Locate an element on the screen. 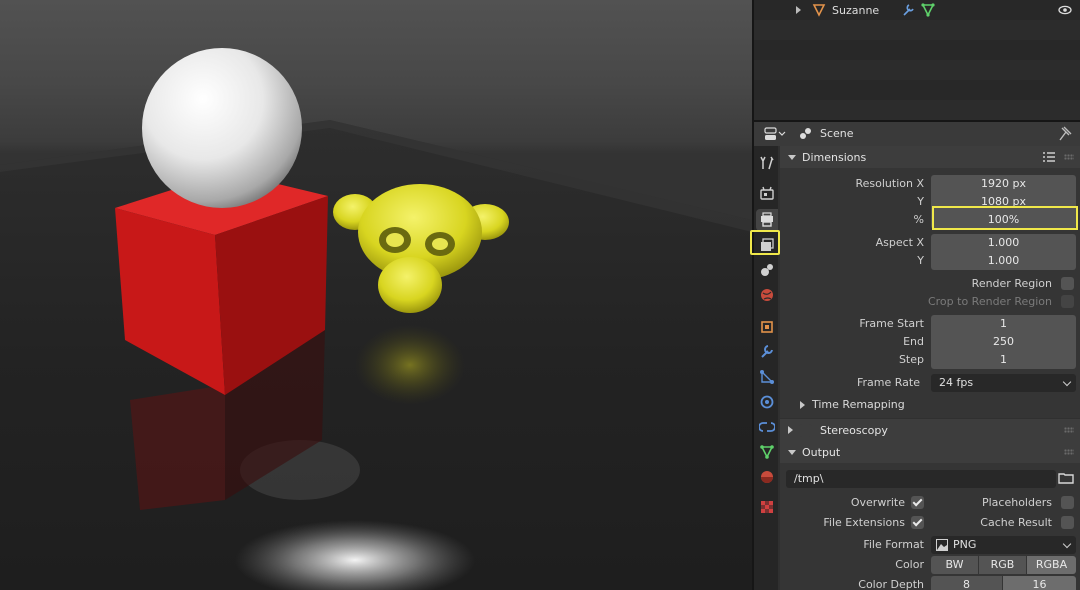  color-depth-8-option: 8 is located at coordinates (966, 583).